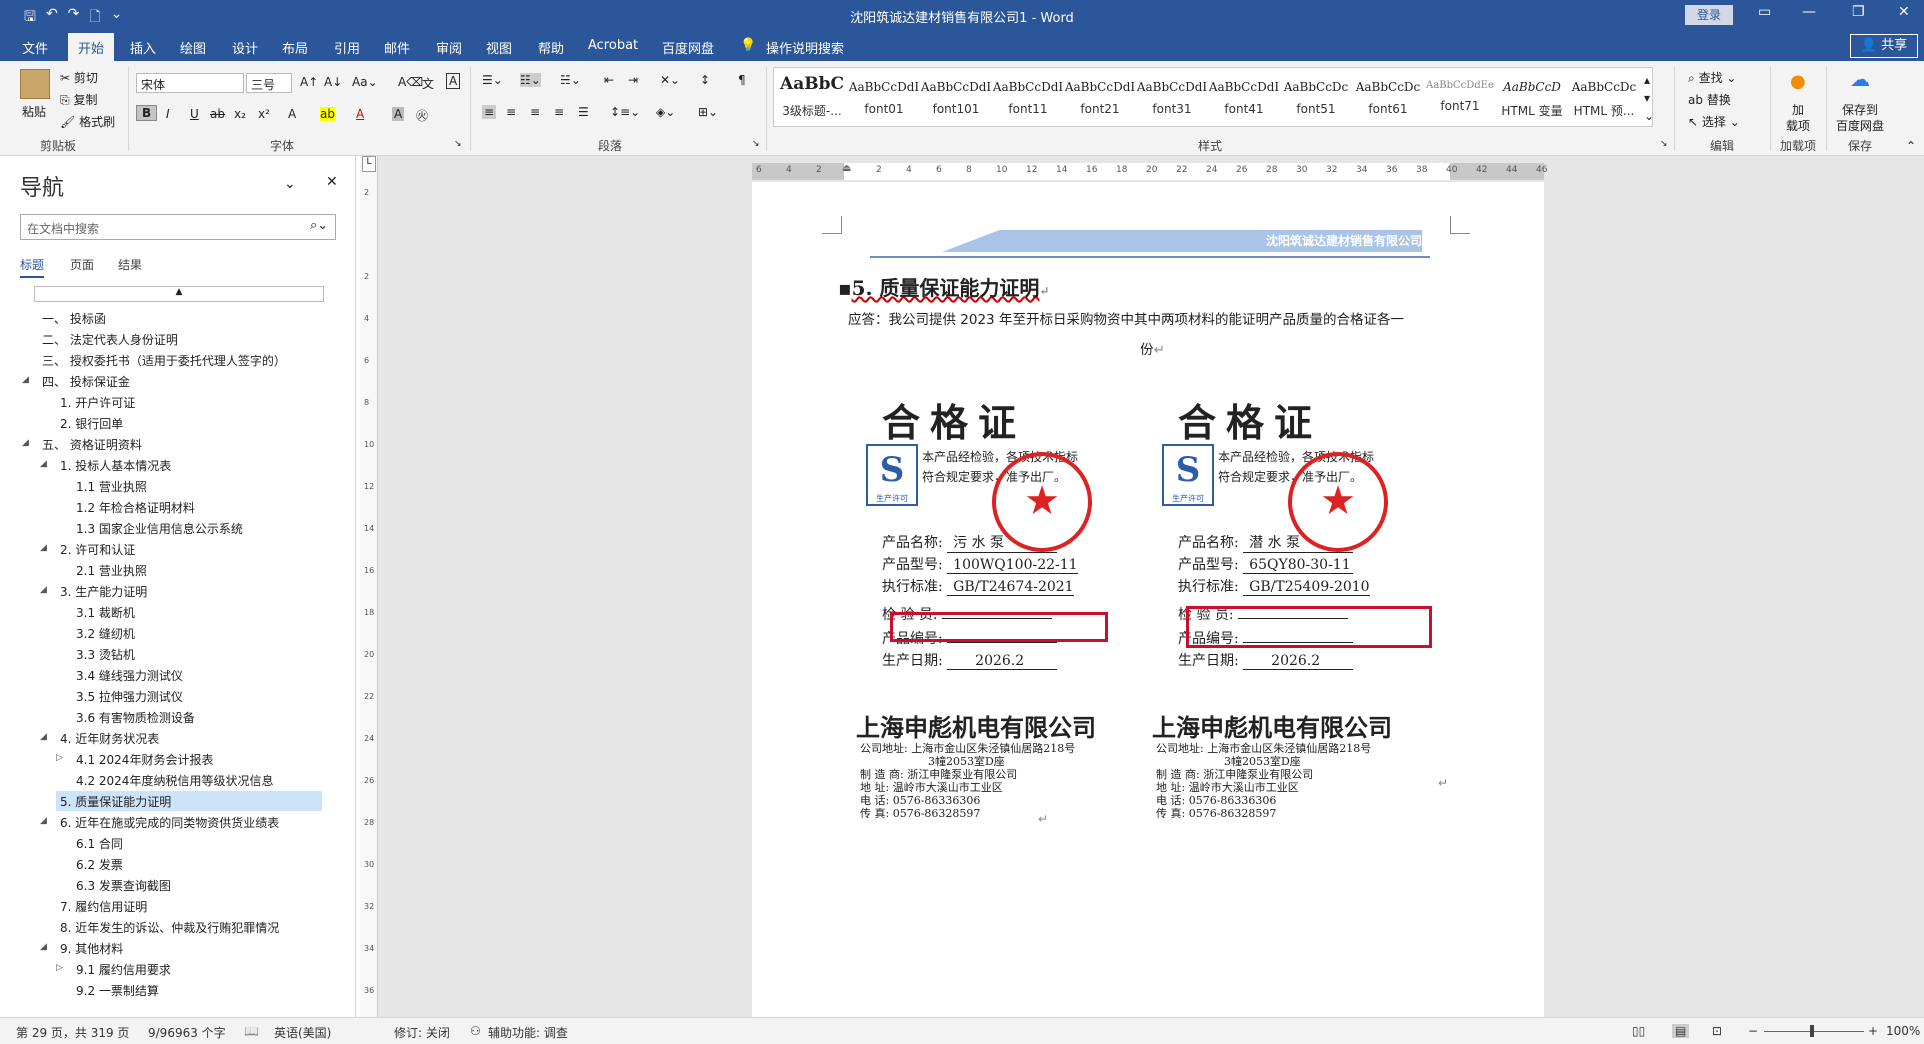 Image resolution: width=1924 pixels, height=1044 pixels. I want to click on find-button: ⌕ 查找 ⌄, so click(1712, 77).